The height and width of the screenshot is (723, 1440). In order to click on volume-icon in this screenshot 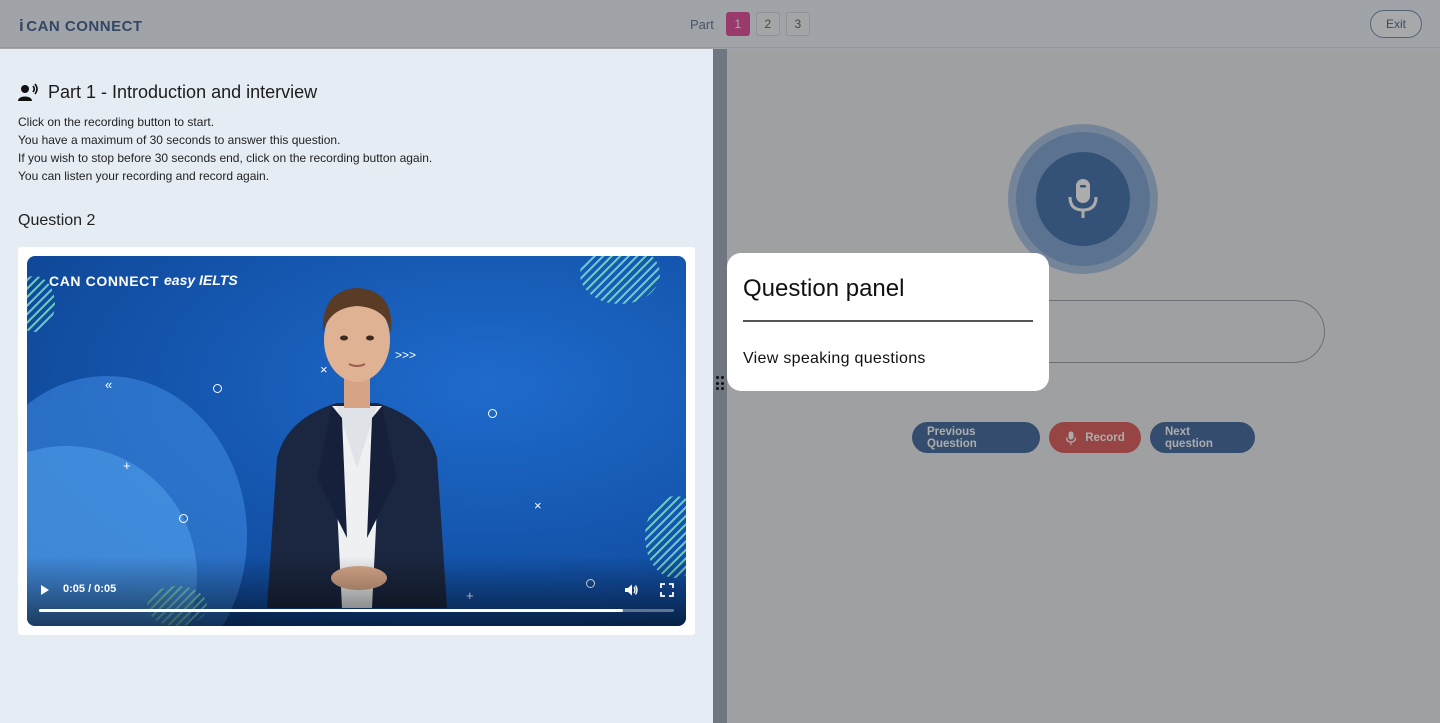, I will do `click(631, 590)`.